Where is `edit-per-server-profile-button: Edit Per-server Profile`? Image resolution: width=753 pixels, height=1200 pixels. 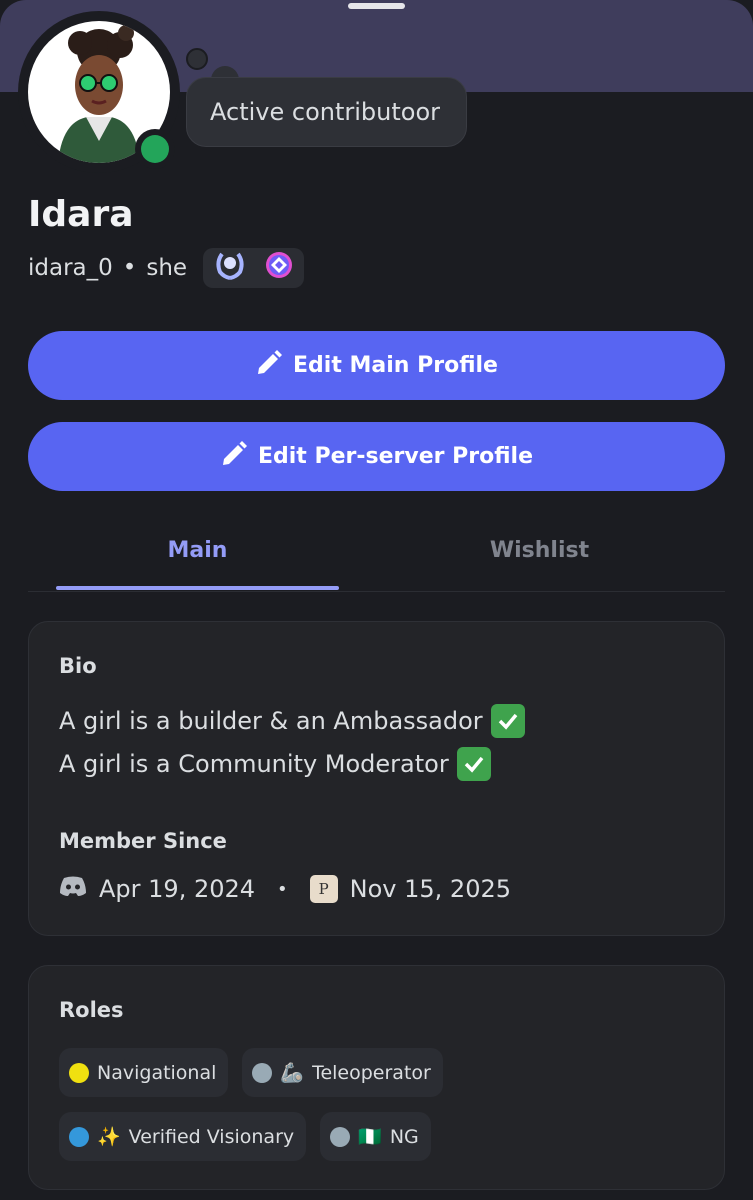
edit-per-server-profile-button: Edit Per-server Profile is located at coordinates (376, 456).